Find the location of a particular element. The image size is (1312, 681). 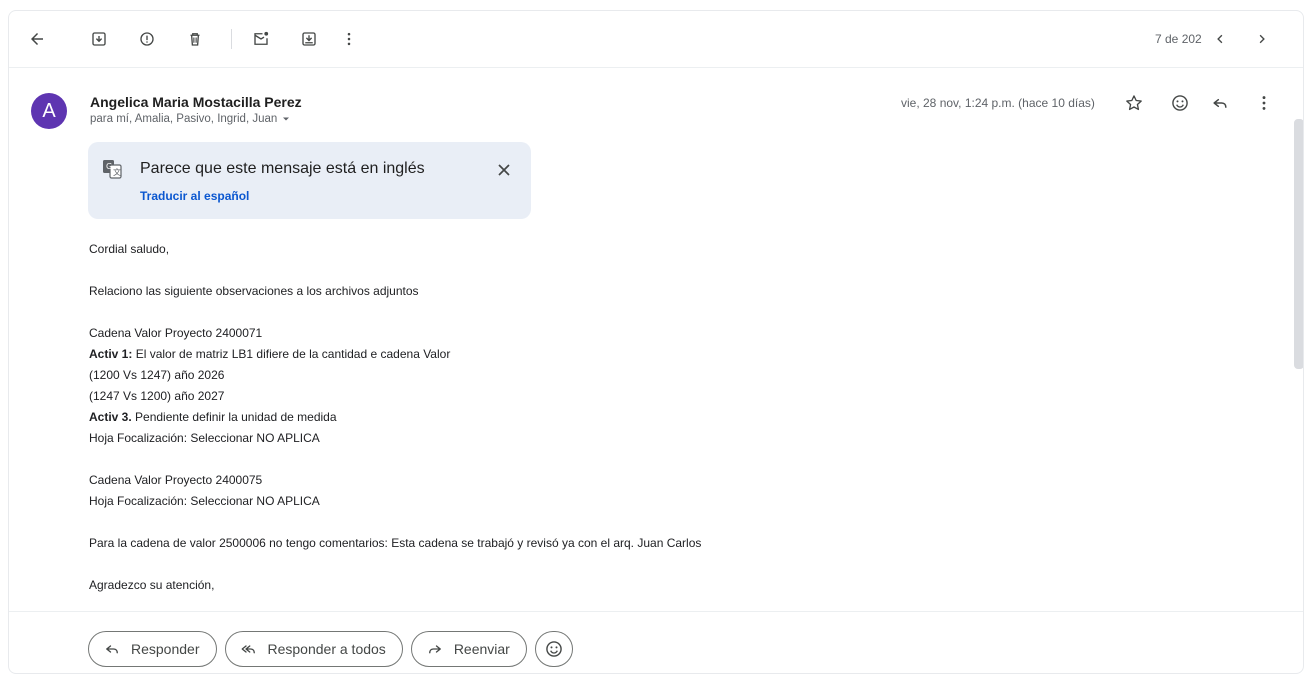

activity-text: Pendiente definir la unidad de medida is located at coordinates (234, 417).